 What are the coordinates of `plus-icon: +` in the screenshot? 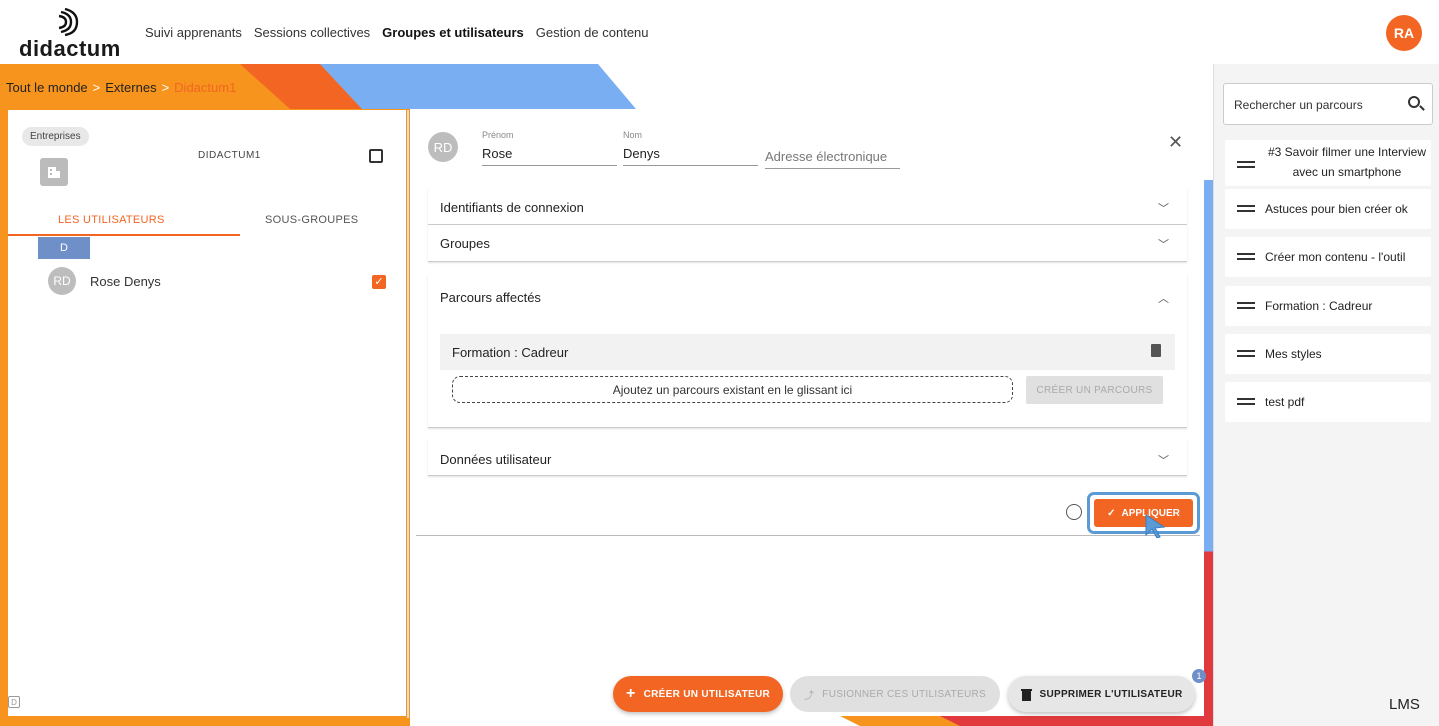 It's located at (630, 693).